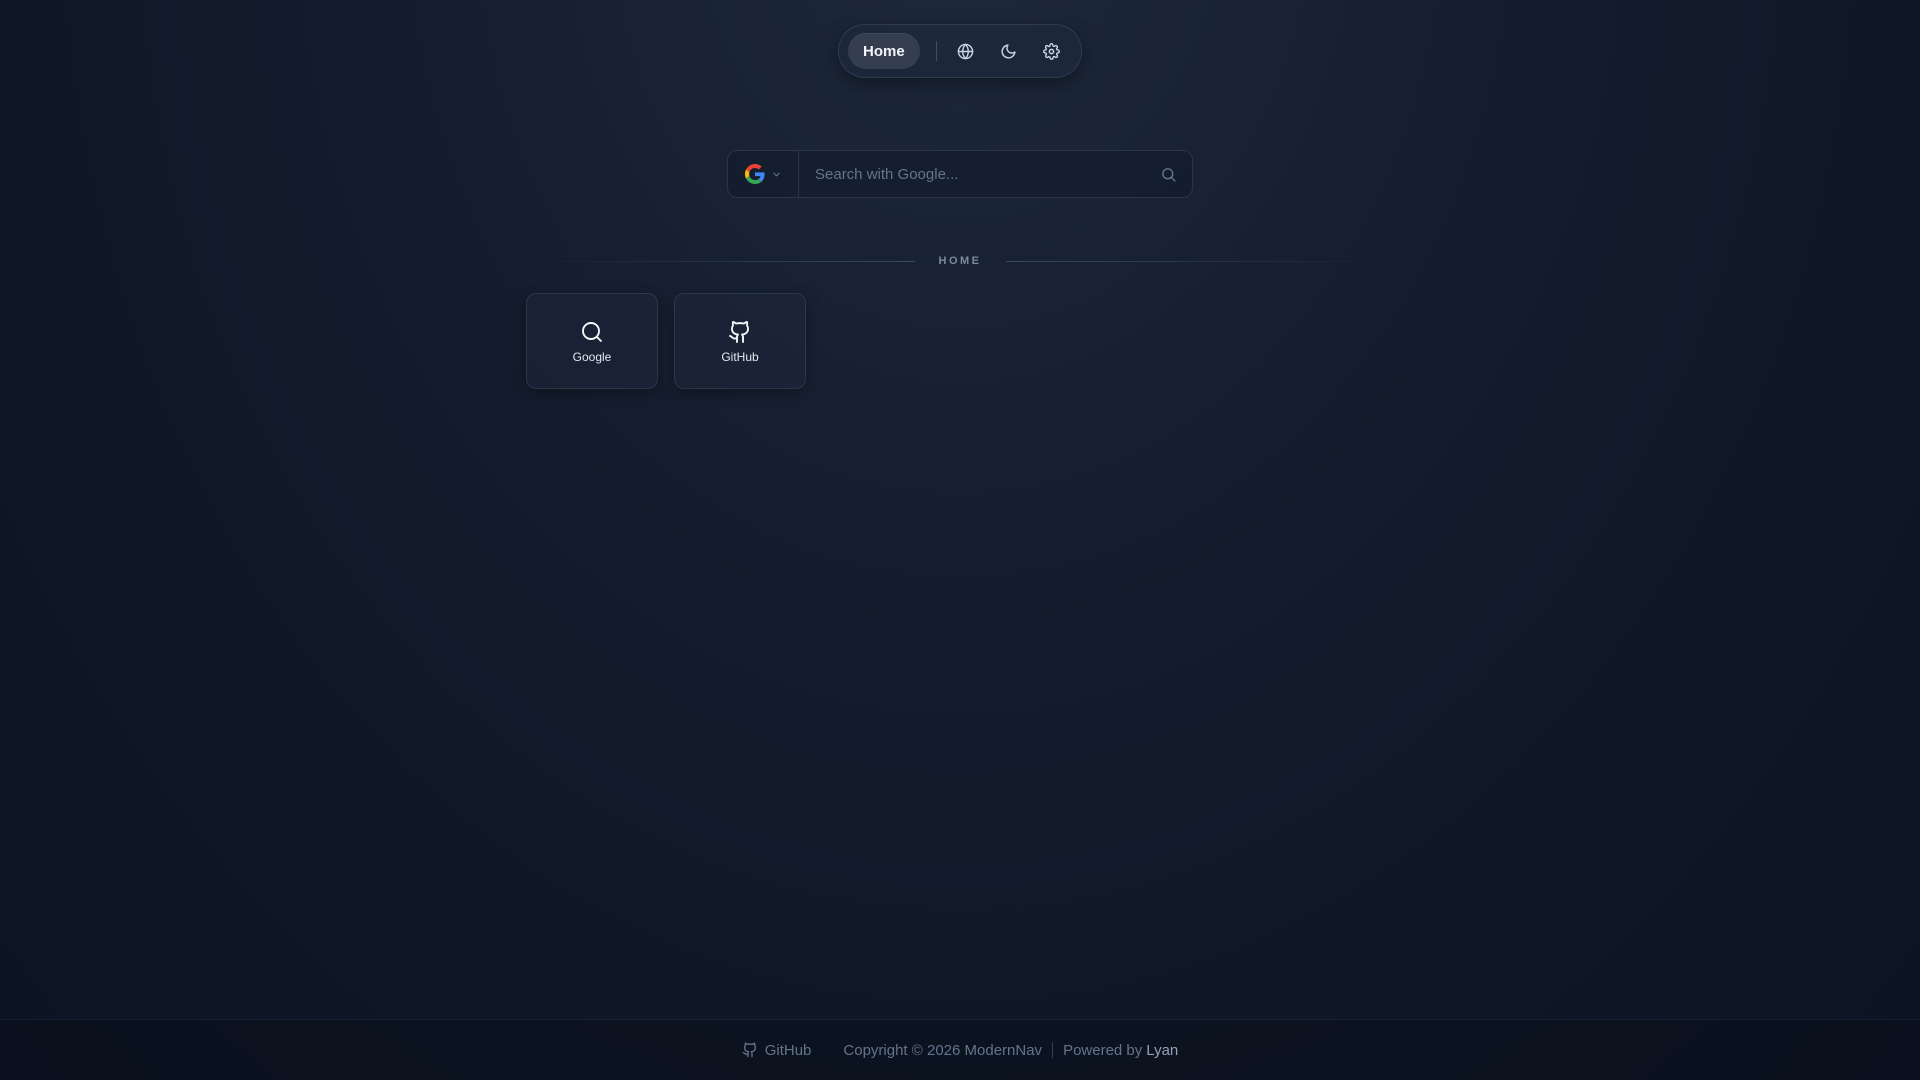  I want to click on moon-icon, so click(1009, 51).